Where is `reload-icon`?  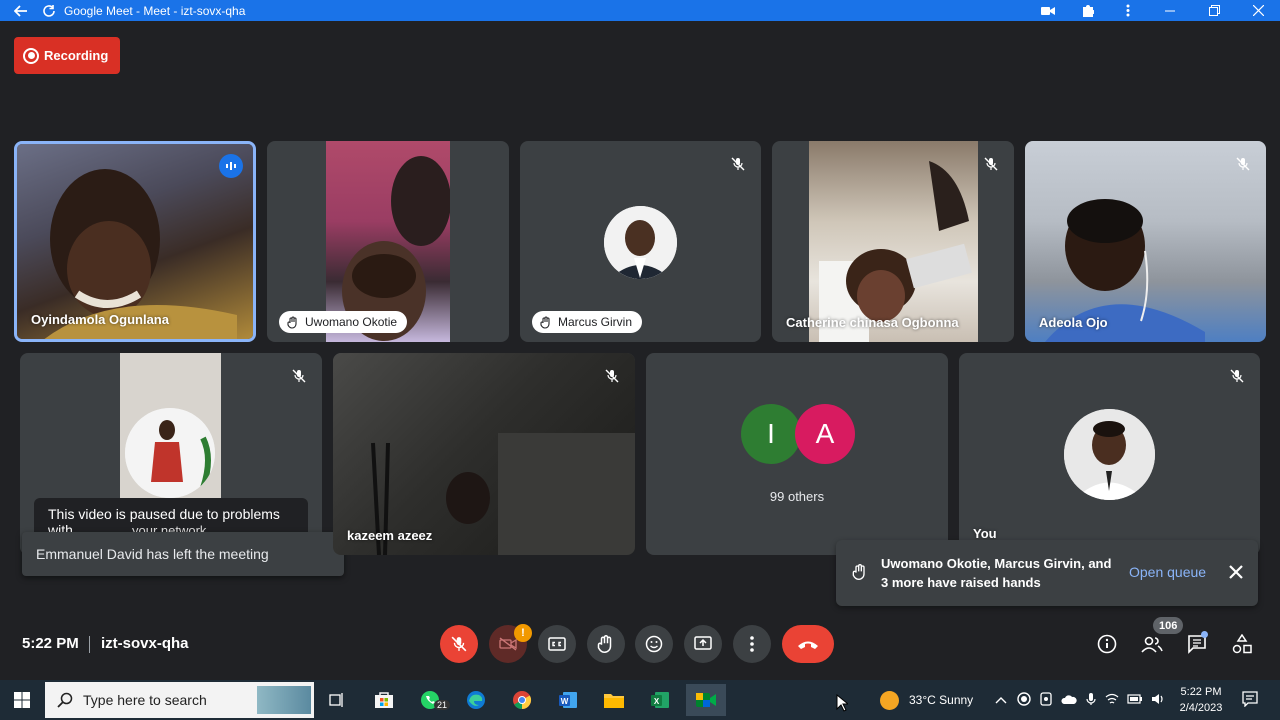 reload-icon is located at coordinates (49, 10).